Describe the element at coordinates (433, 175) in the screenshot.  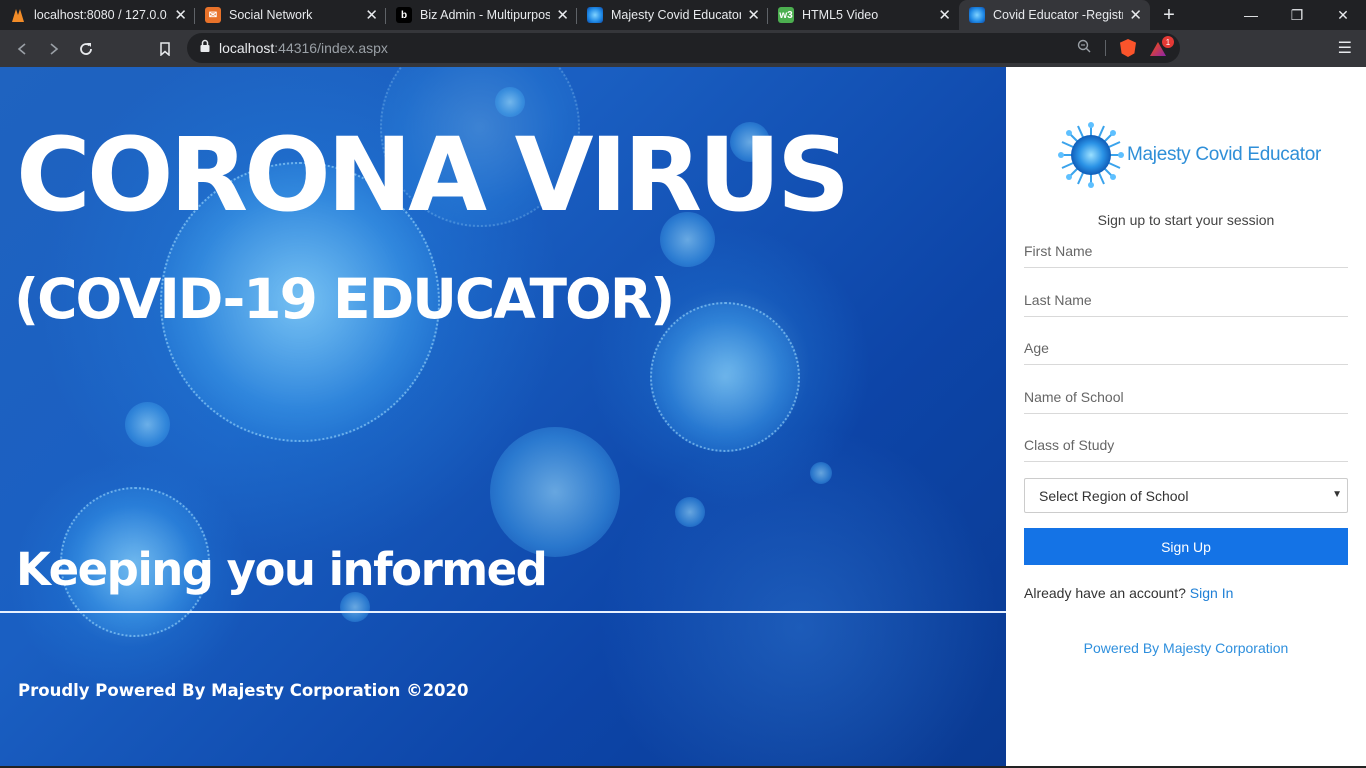
I see `hero-title: CORONA VIRUS` at that location.